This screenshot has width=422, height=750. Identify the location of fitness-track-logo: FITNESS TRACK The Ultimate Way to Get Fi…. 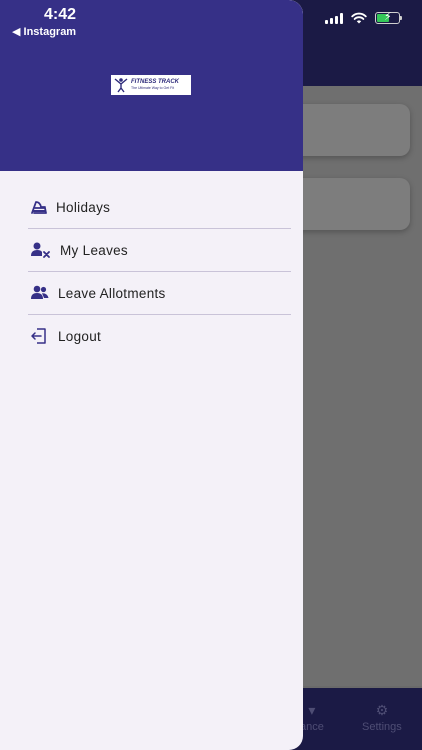
(151, 85).